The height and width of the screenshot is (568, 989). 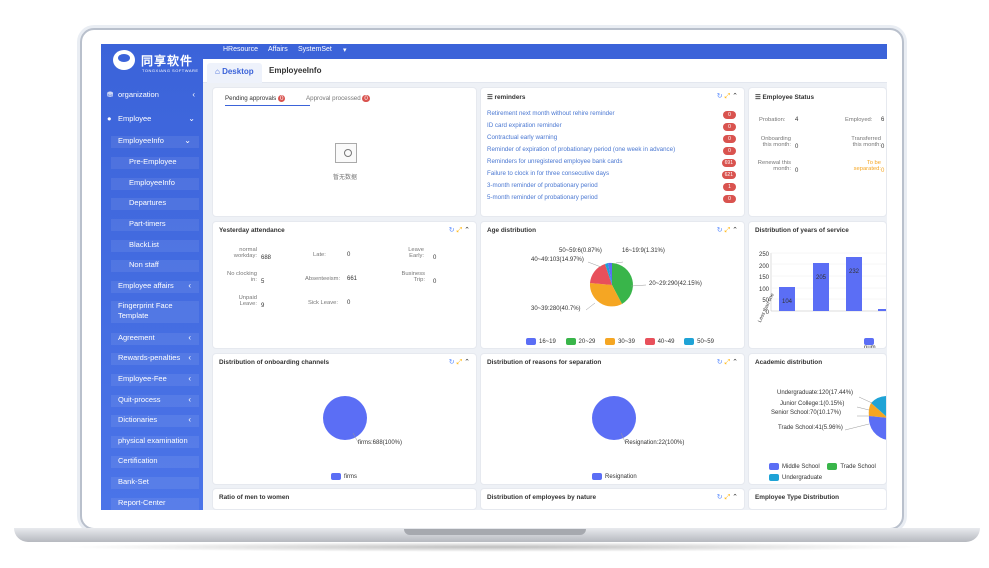 I want to click on sidebar-item-label: Departures, so click(x=148, y=202).